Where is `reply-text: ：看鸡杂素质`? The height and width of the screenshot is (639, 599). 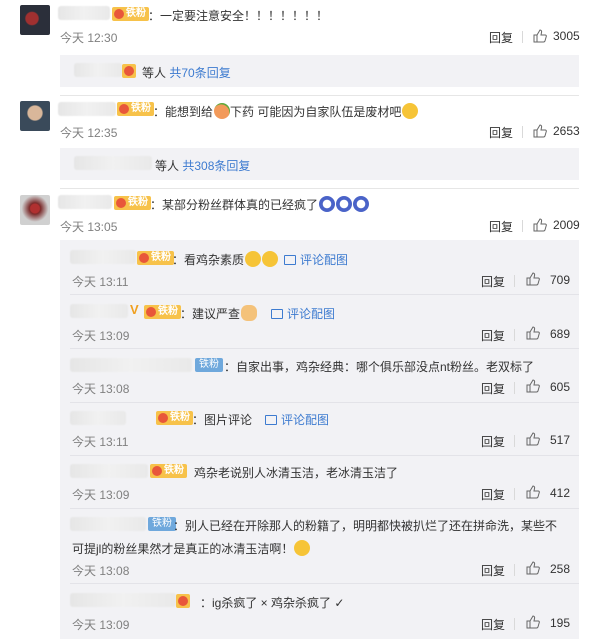
reply-text: ：看鸡杂素质 is located at coordinates (225, 259).